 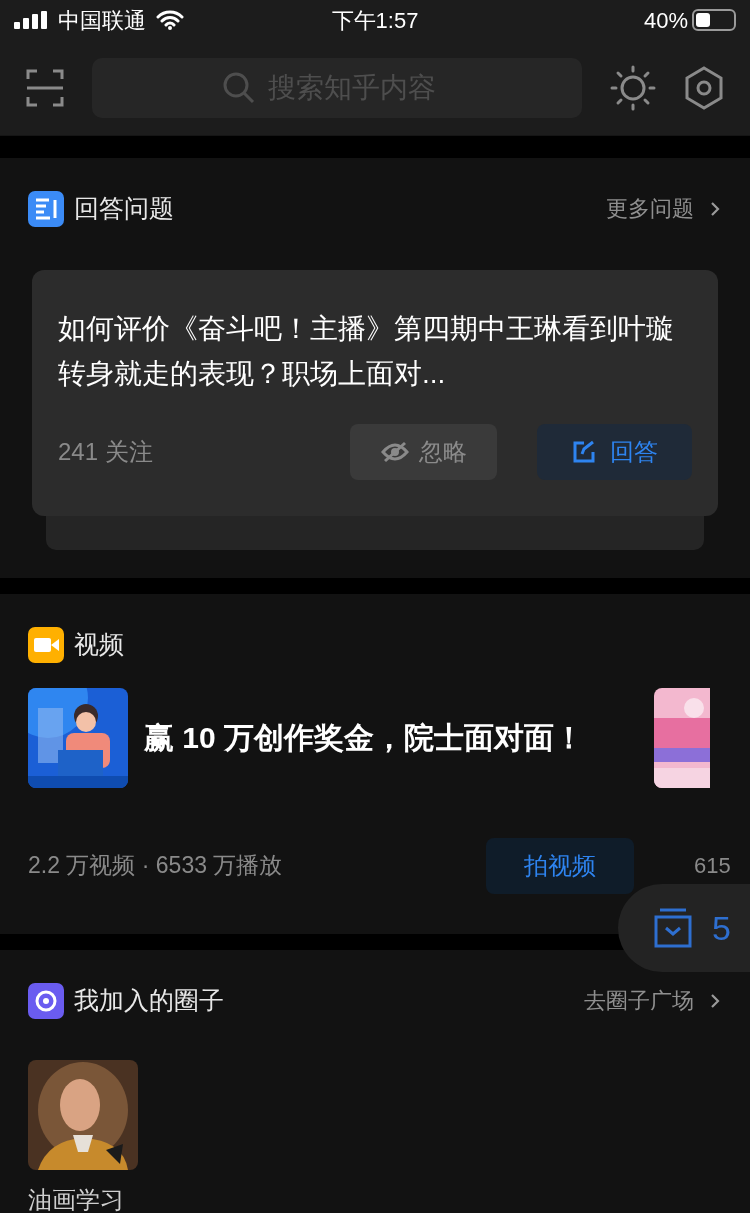 I want to click on battery-icon, so click(x=714, y=20).